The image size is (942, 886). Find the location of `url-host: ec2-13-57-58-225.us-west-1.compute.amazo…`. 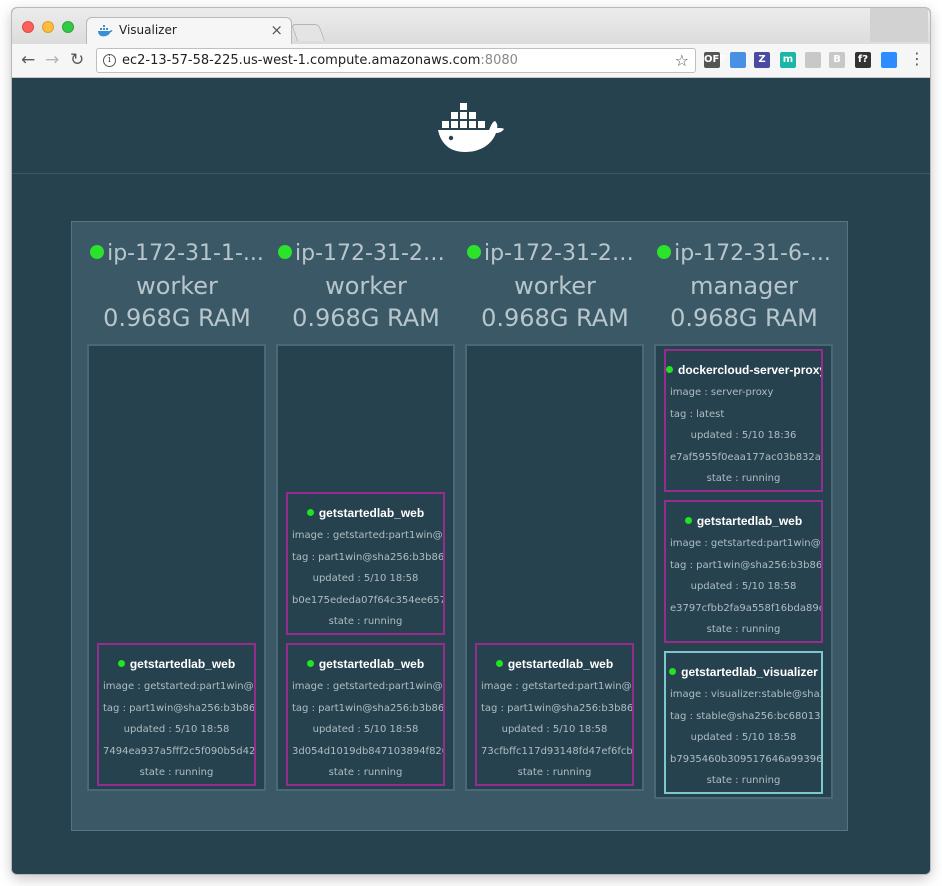

url-host: ec2-13-57-58-225.us-west-1.compute.amazo… is located at coordinates (301, 60).